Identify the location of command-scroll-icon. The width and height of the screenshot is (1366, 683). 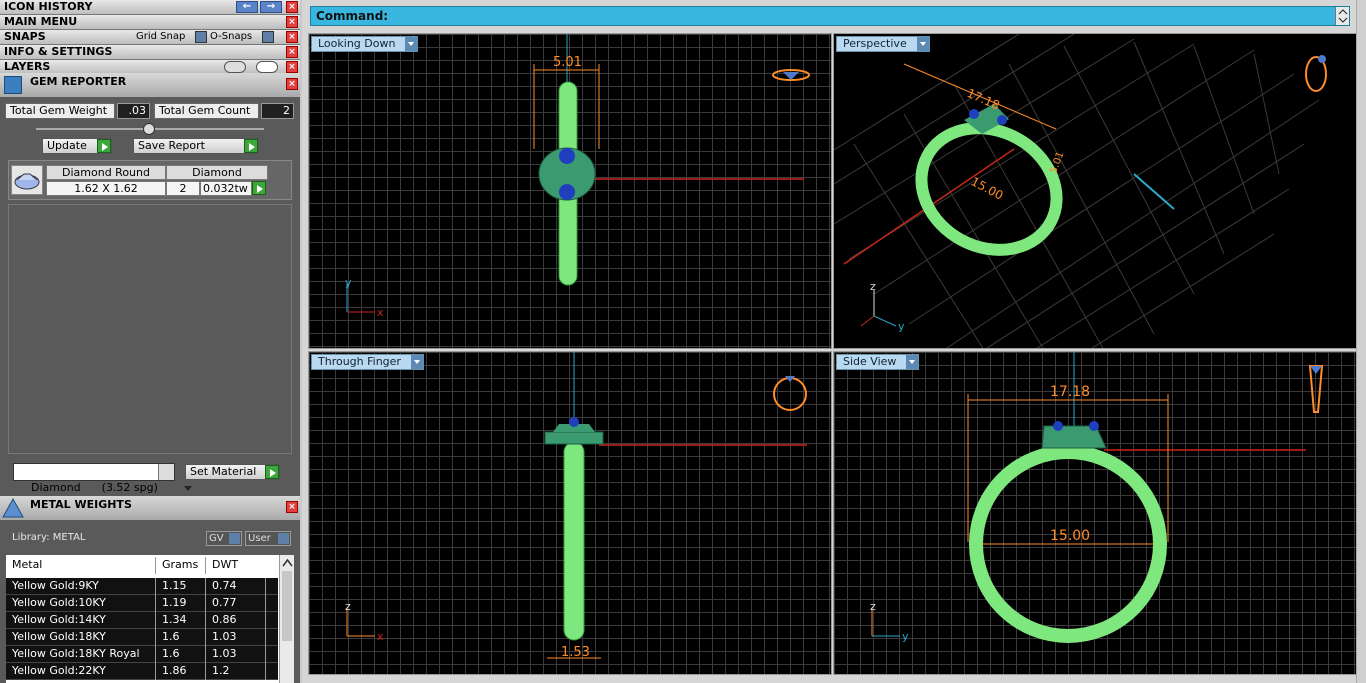
(1342, 16).